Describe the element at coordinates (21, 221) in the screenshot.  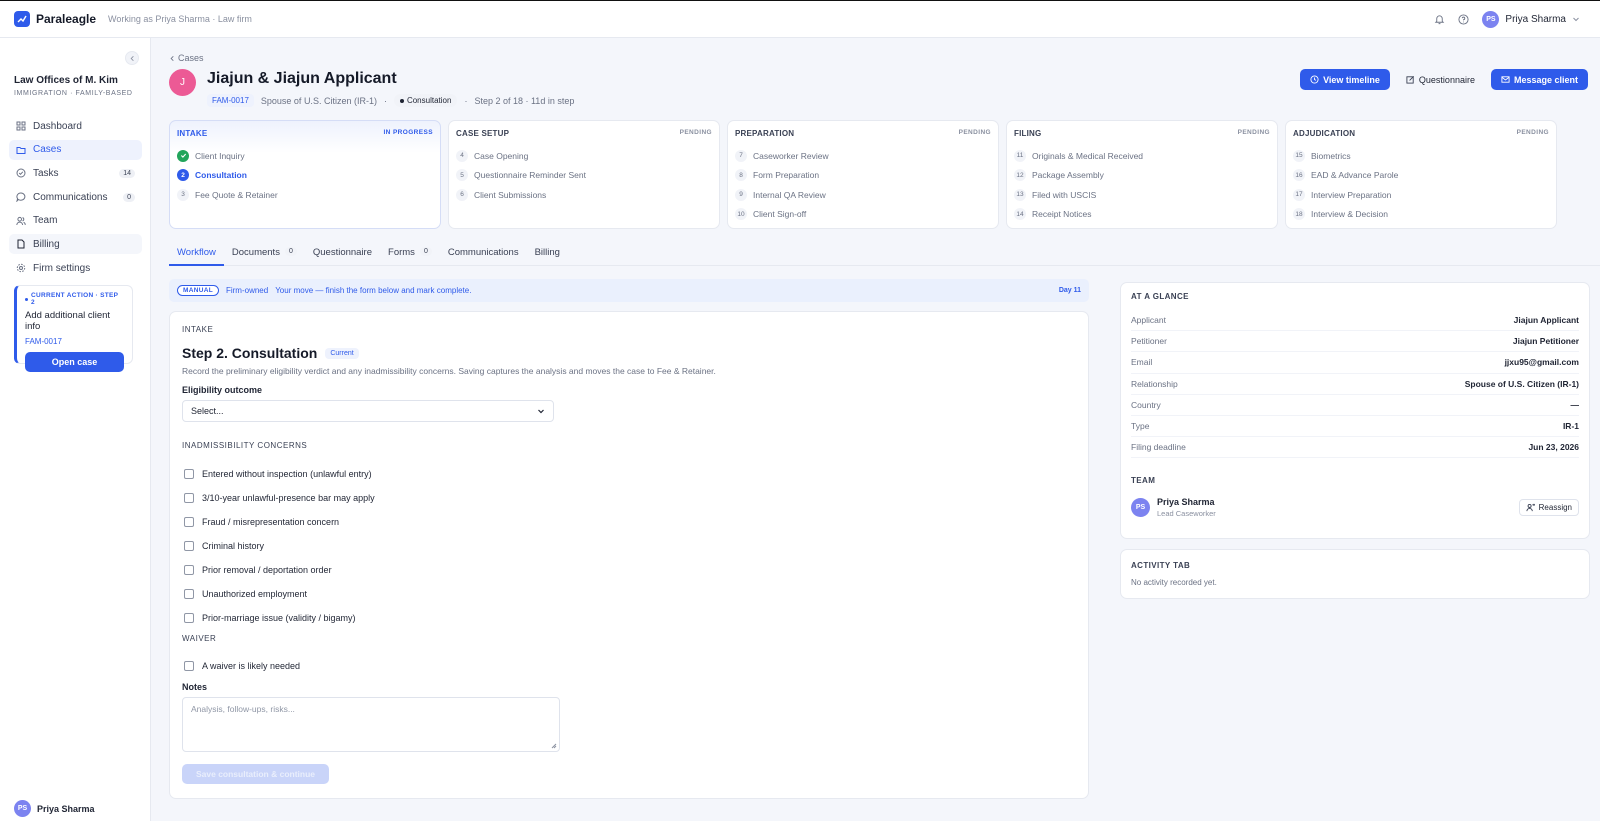
I see `users-icon` at that location.